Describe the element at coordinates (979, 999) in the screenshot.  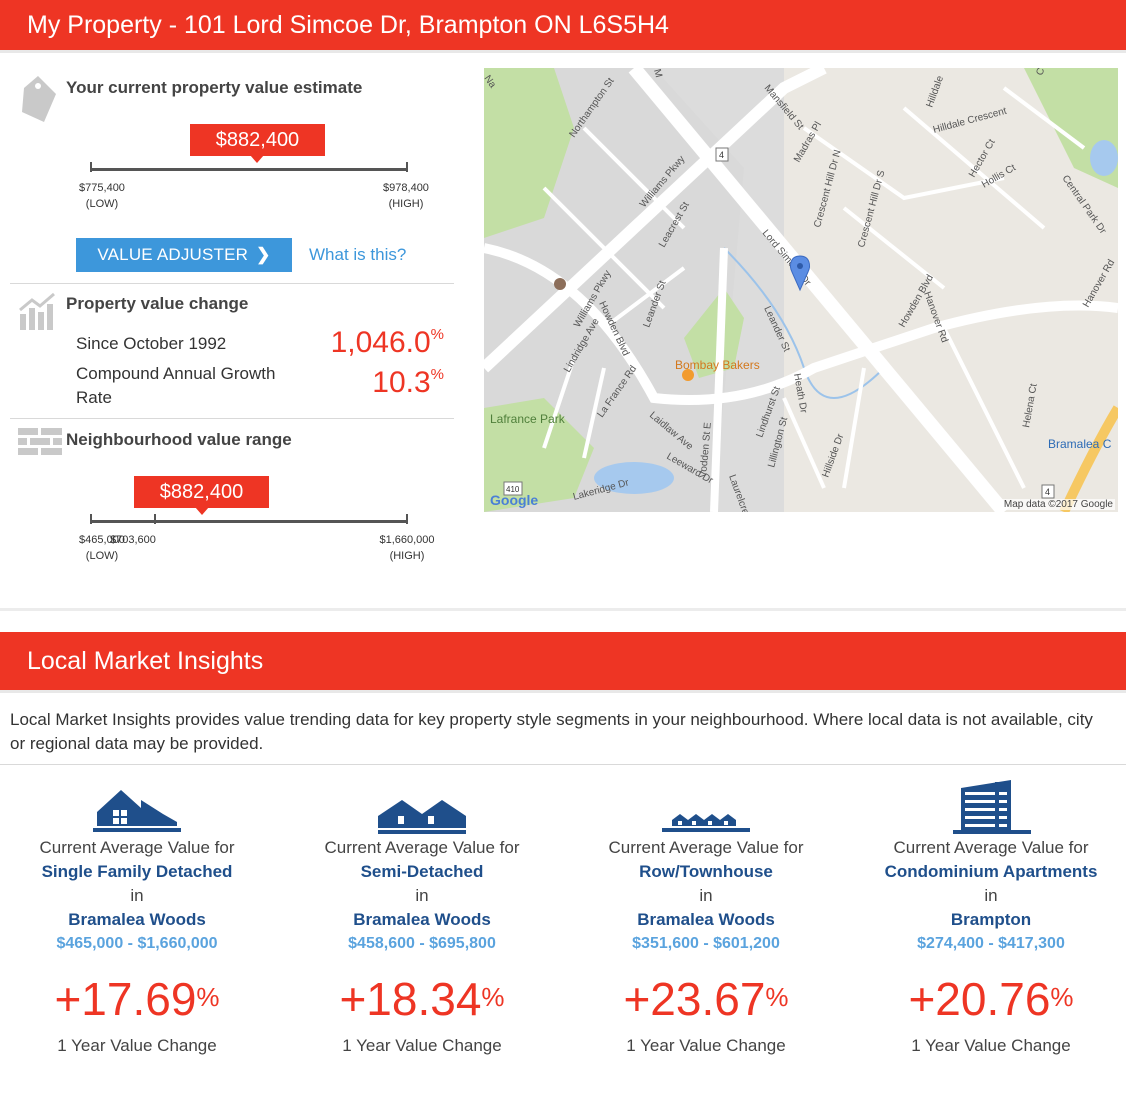
I see `card-change-value: +20.76` at that location.